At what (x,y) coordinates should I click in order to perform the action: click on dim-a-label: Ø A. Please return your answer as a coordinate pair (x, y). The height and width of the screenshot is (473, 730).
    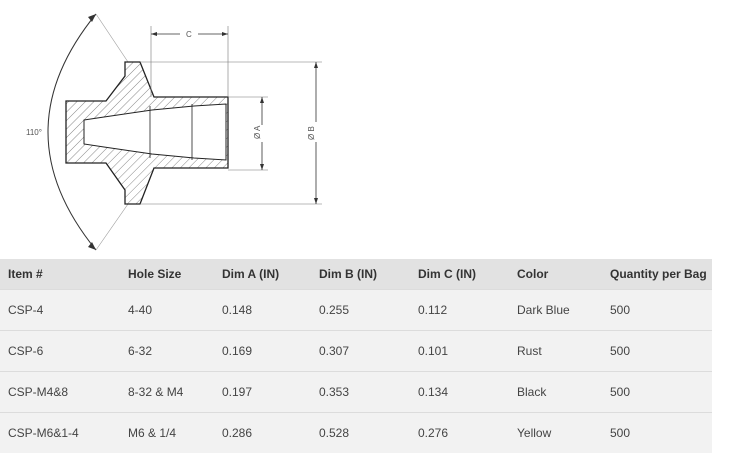
    Looking at the image, I should click on (257, 132).